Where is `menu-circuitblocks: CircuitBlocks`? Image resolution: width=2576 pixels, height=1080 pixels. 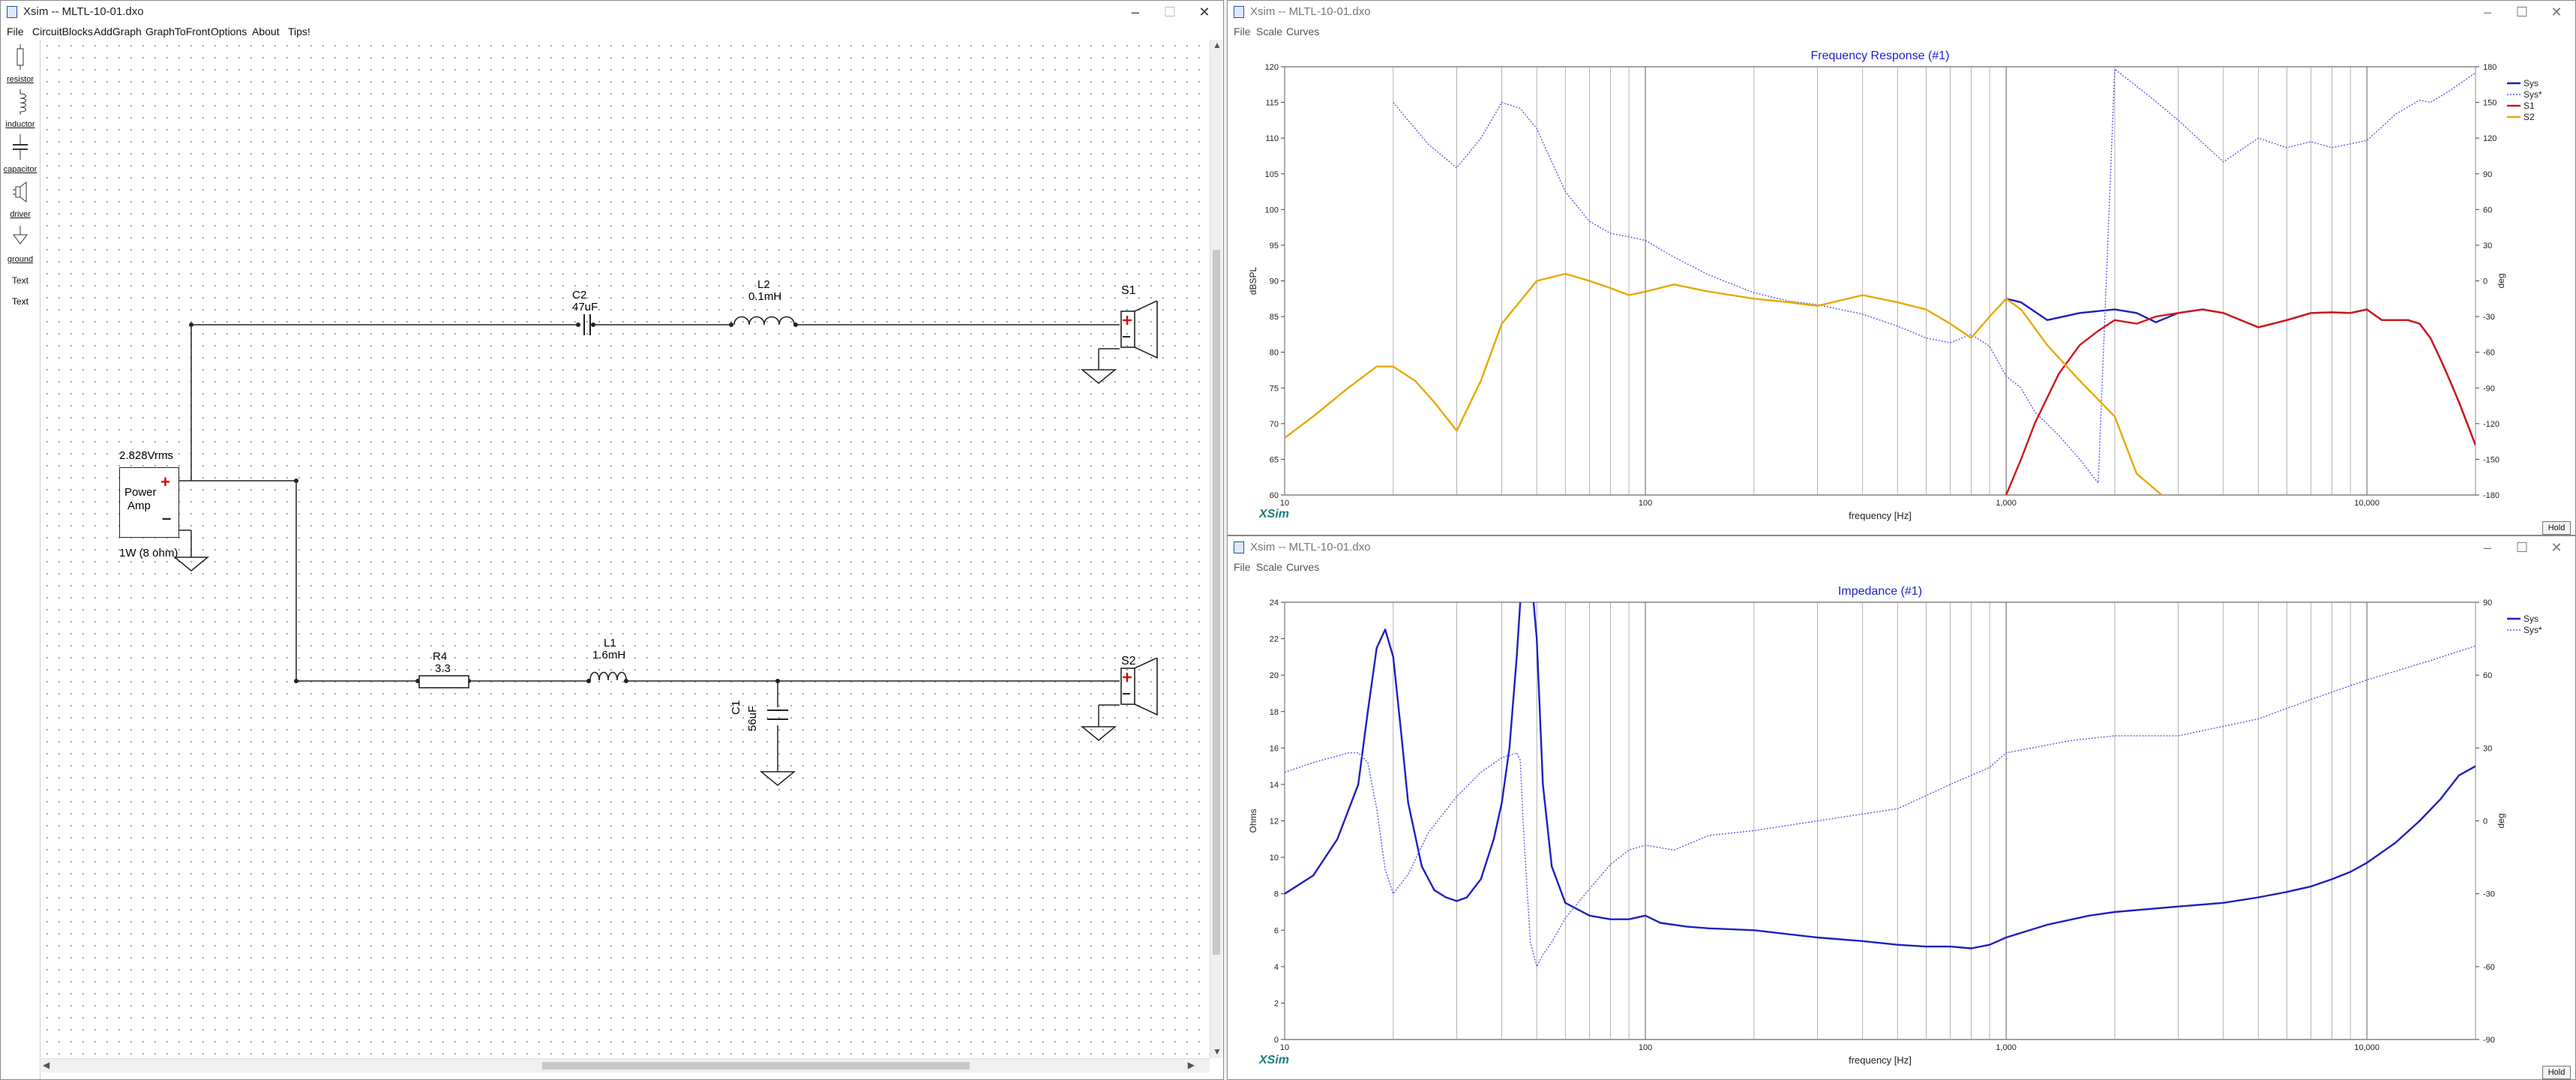
menu-circuitblocks: CircuitBlocks is located at coordinates (62, 32).